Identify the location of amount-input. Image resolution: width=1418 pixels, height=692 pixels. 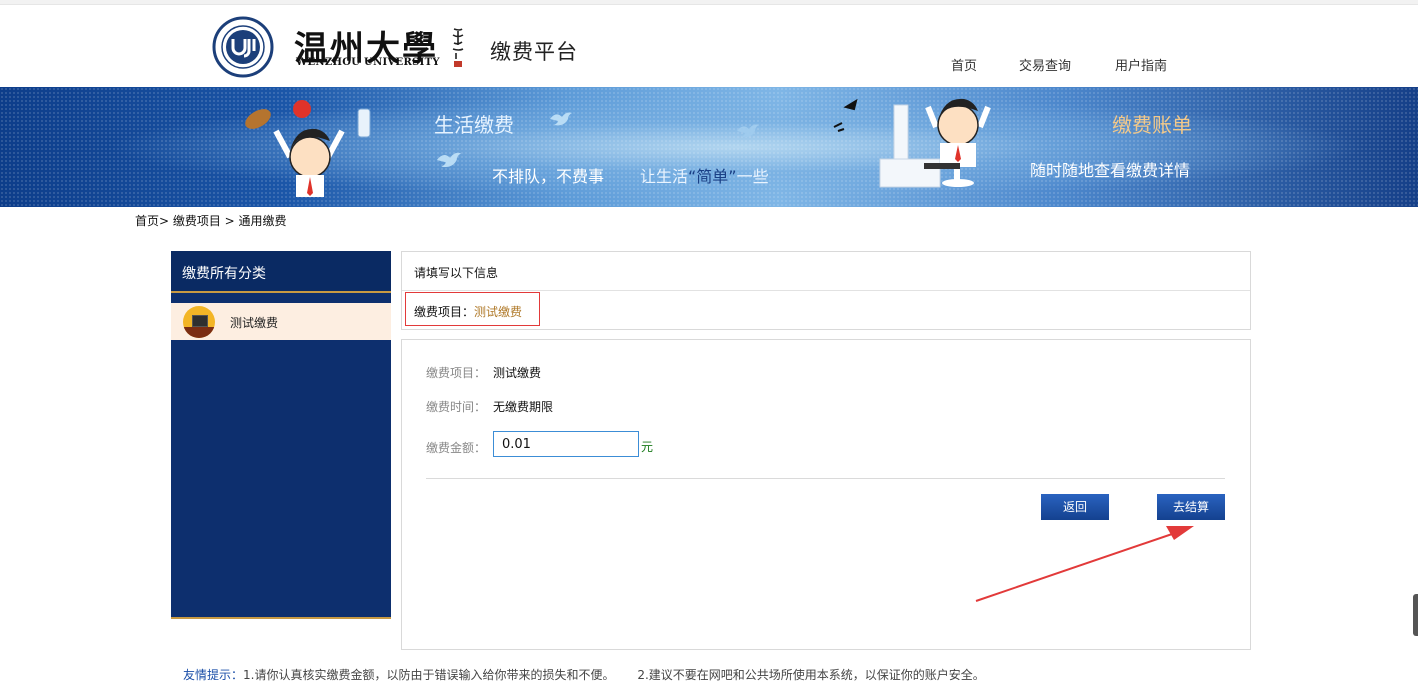
(566, 444).